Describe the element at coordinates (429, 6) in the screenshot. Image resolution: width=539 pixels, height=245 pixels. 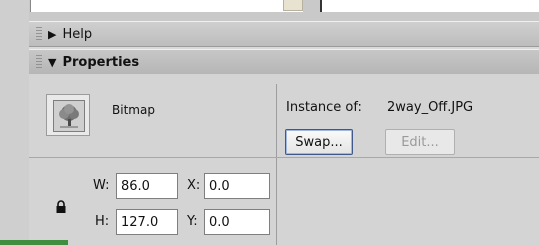
I see `upper-panel-right` at that location.